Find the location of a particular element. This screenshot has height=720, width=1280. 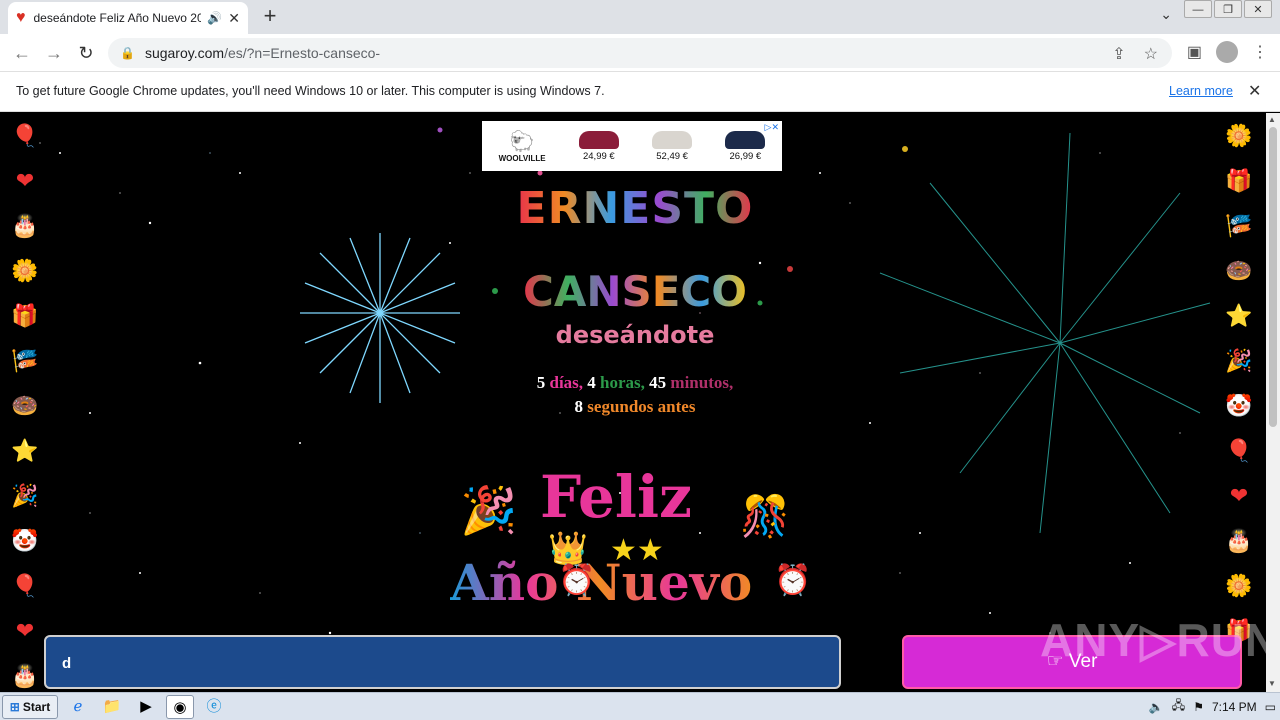

profile-avatar is located at coordinates (1227, 52).